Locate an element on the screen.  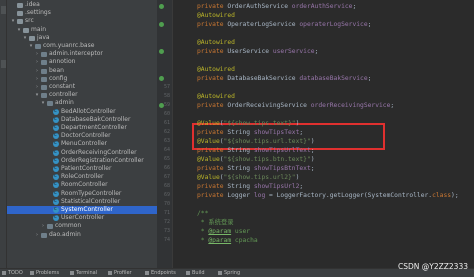
code-line: private String showTipsBtnText; is located at coordinates (256, 168).